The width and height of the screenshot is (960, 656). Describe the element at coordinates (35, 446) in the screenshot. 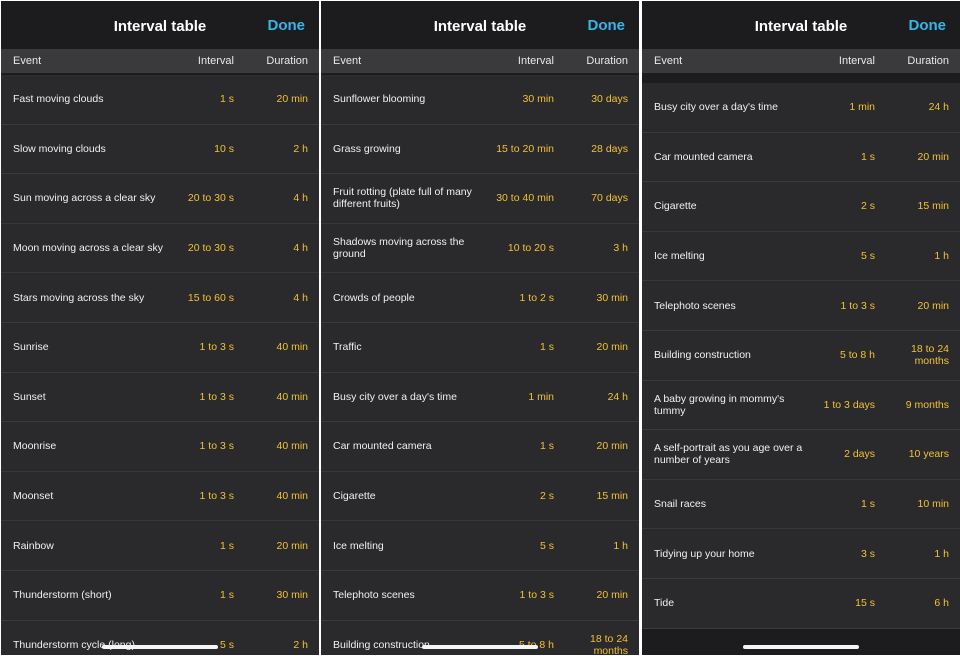

I see `event-cell: Moonrise` at that location.